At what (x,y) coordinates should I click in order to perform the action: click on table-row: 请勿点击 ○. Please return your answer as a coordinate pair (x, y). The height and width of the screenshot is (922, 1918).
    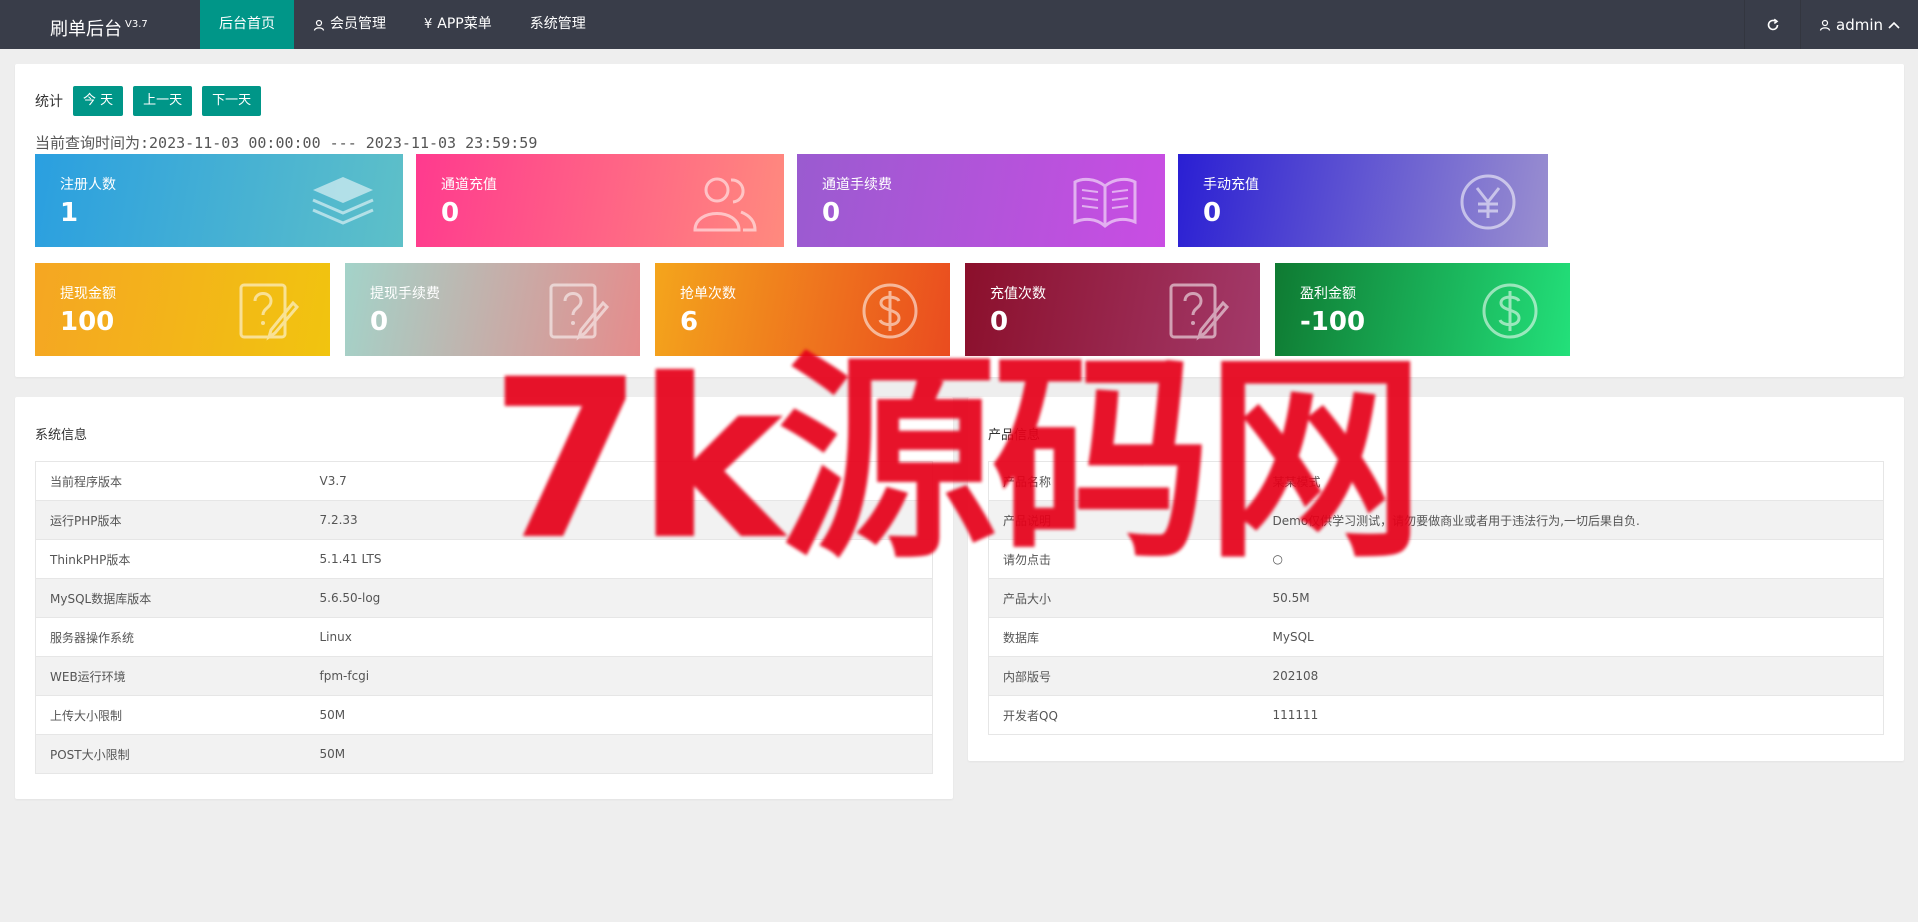
    Looking at the image, I should click on (1436, 559).